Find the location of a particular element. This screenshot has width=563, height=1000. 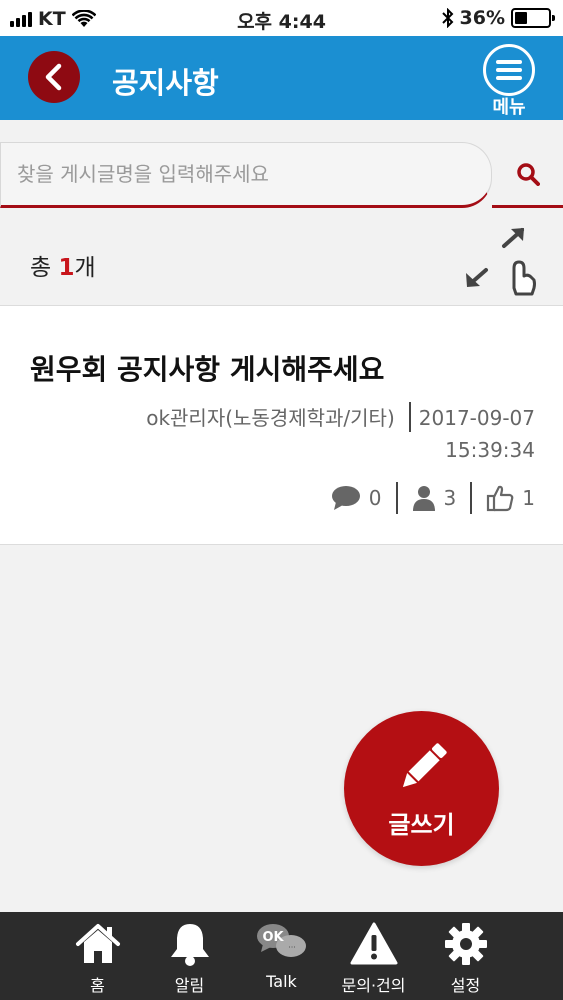

status-bar: KT 오후 4:44 36% is located at coordinates (281, 18).